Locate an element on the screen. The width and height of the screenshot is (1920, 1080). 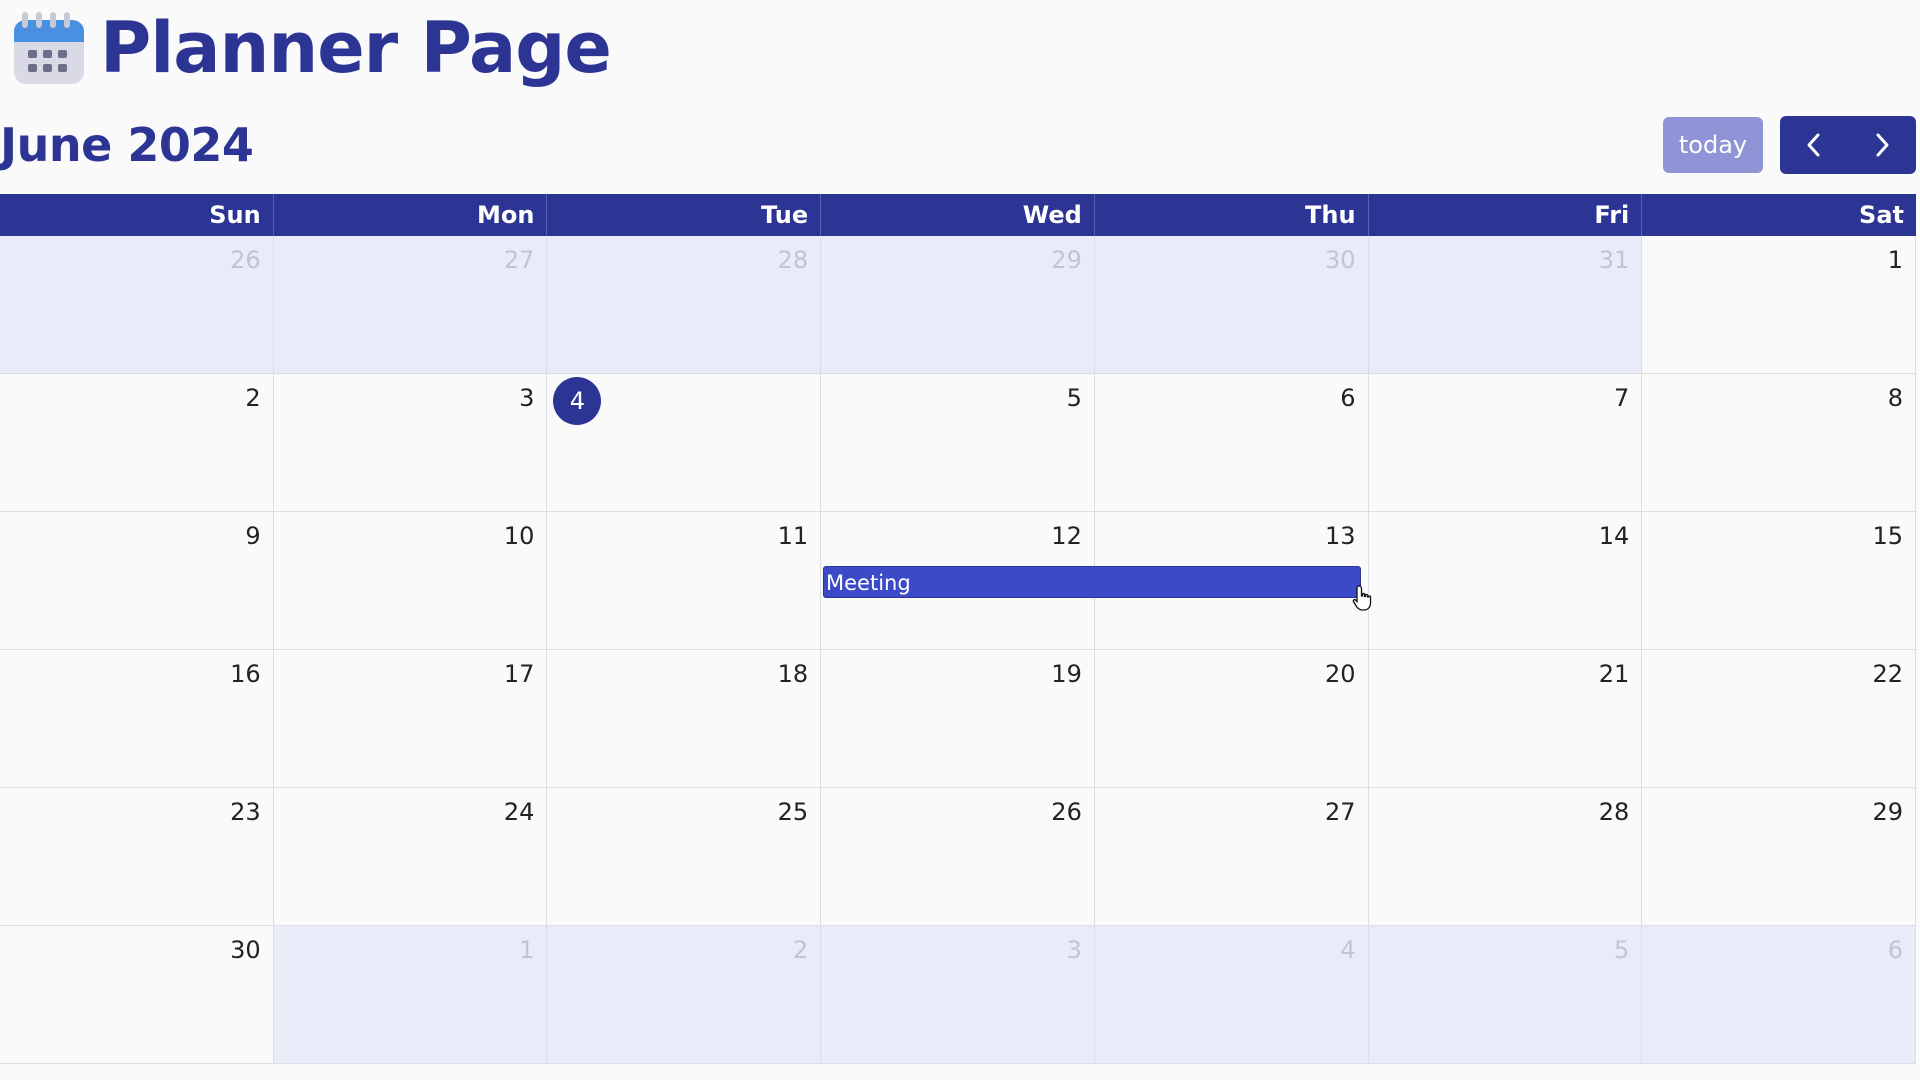
today-marker: 4 is located at coordinates (577, 401).